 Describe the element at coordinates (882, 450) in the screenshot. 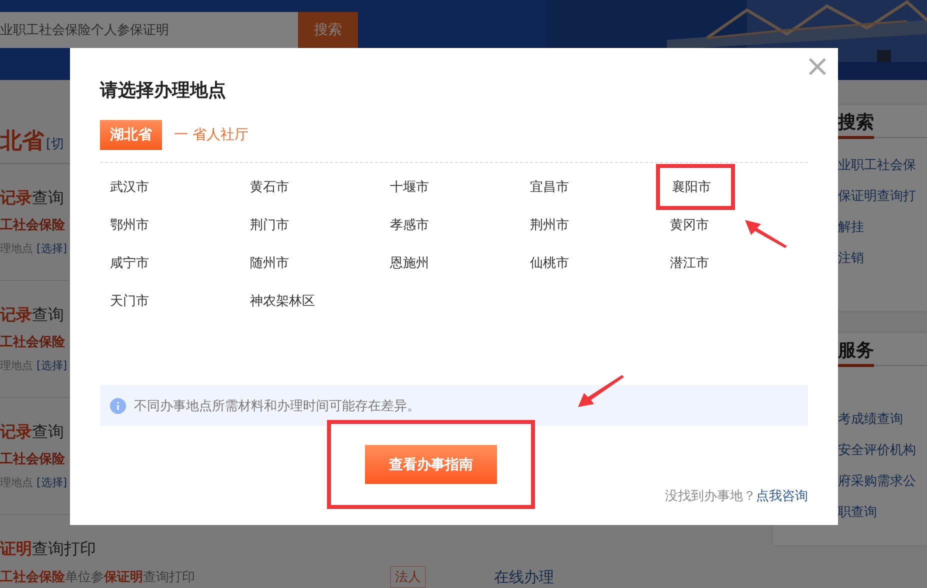

I see `side-link: 安全评价机构` at that location.